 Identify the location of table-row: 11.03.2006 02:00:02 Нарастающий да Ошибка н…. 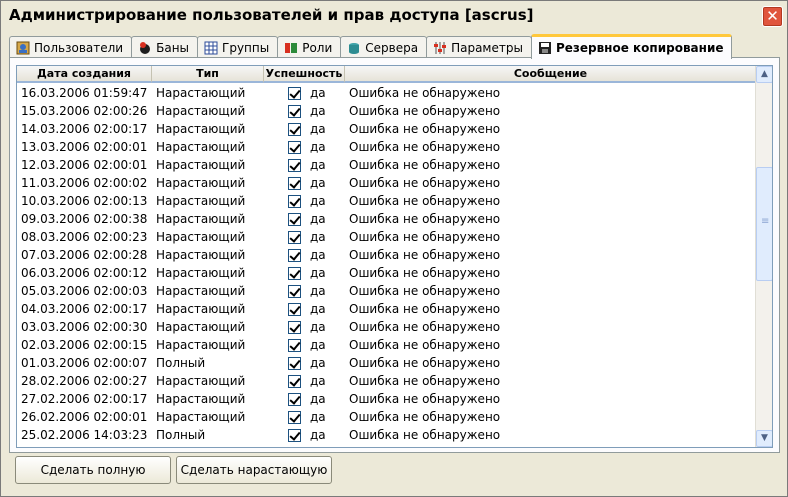
(387, 183).